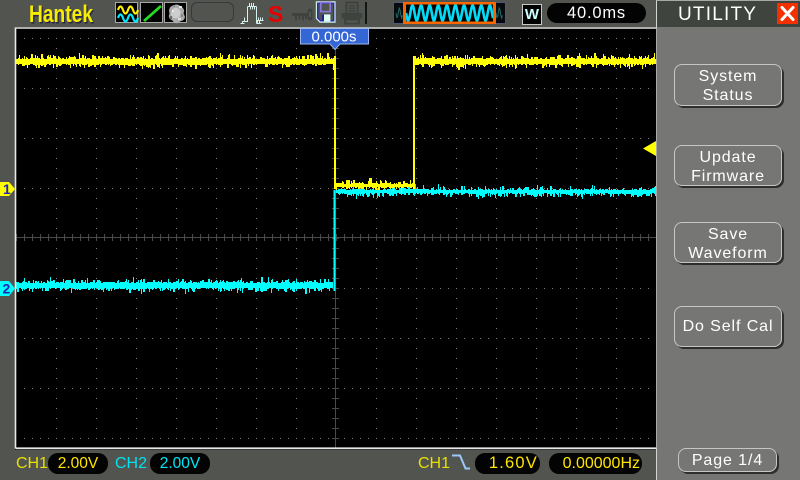  What do you see at coordinates (7, 189) in the screenshot?
I see `svg-text: 1` at bounding box center [7, 189].